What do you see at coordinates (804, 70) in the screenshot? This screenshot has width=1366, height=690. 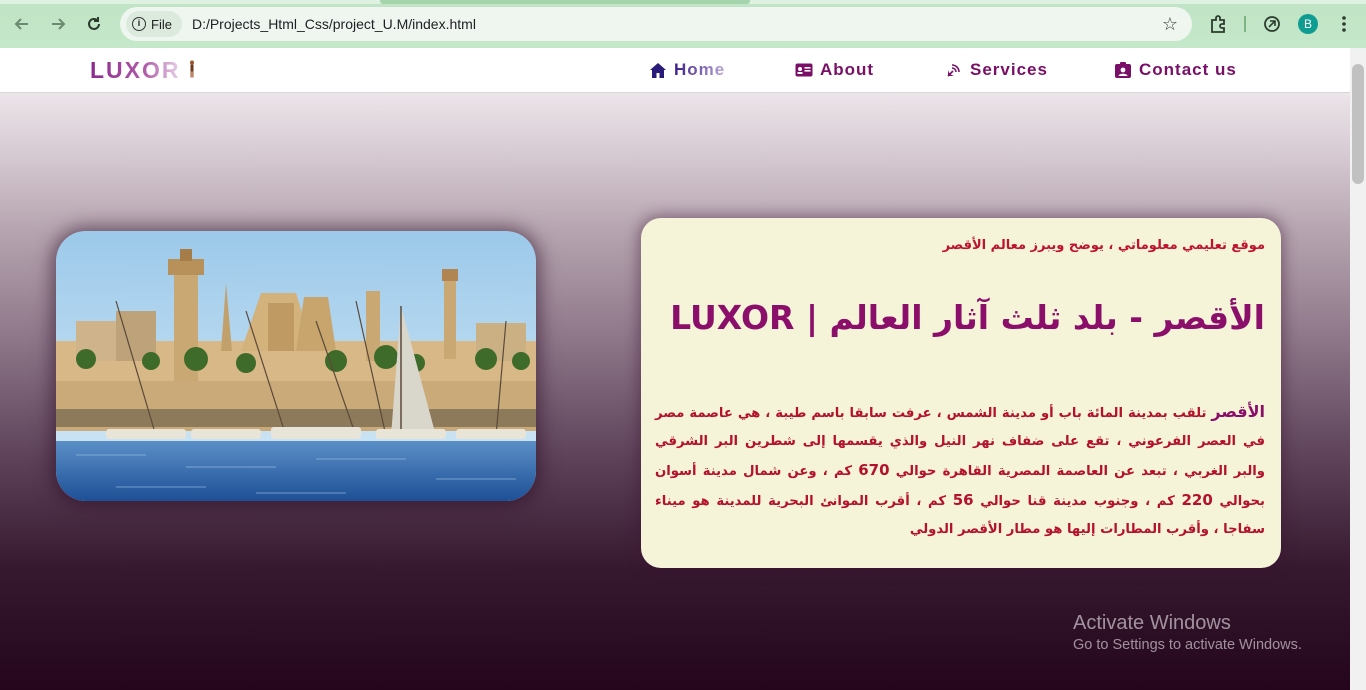 I see `id-card-icon` at bounding box center [804, 70].